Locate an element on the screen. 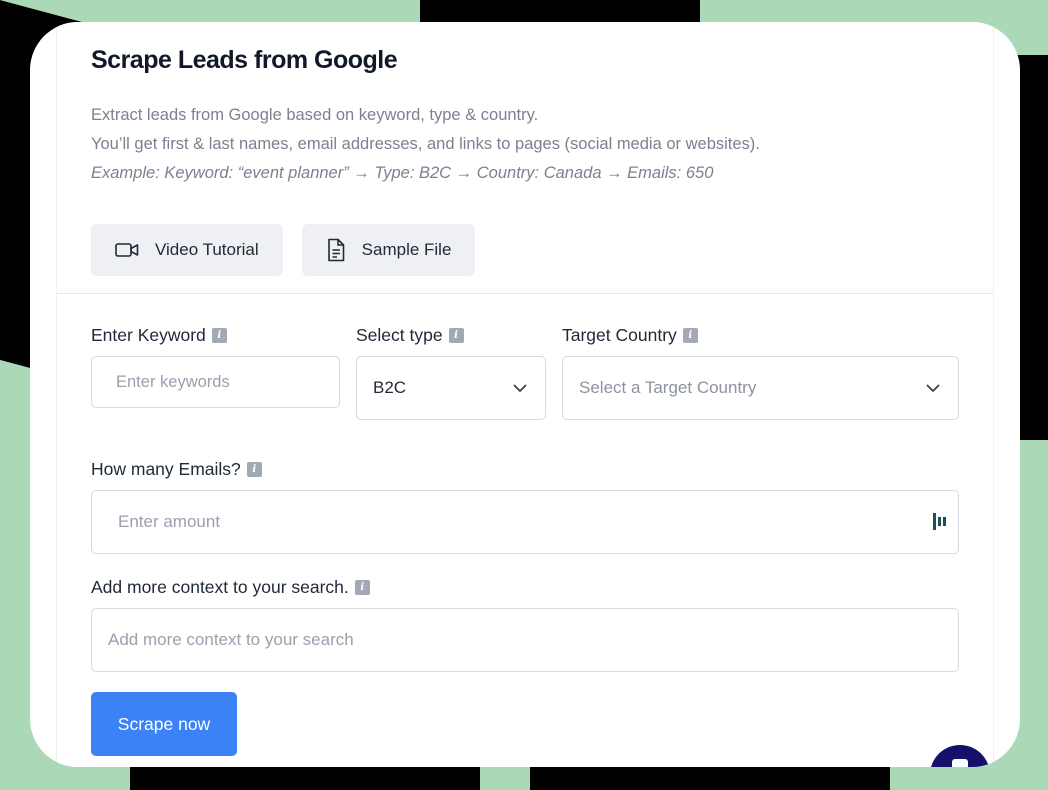 This screenshot has width=1048, height=790. context-input is located at coordinates (525, 640).